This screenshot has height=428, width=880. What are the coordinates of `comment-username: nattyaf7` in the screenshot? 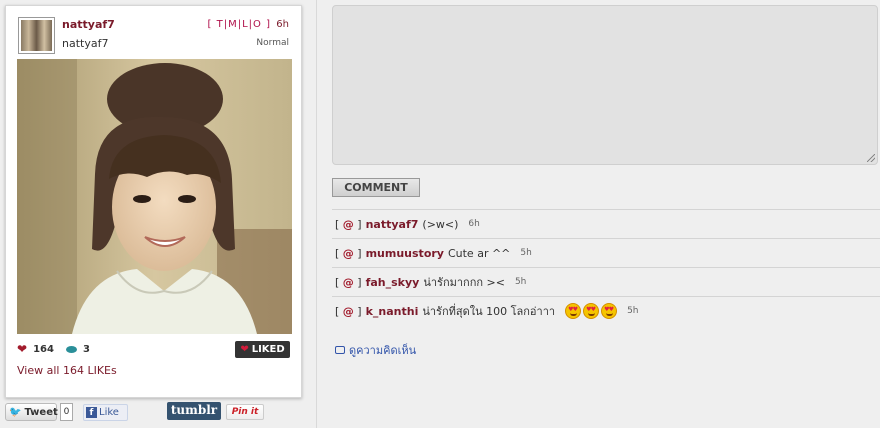 It's located at (392, 224).